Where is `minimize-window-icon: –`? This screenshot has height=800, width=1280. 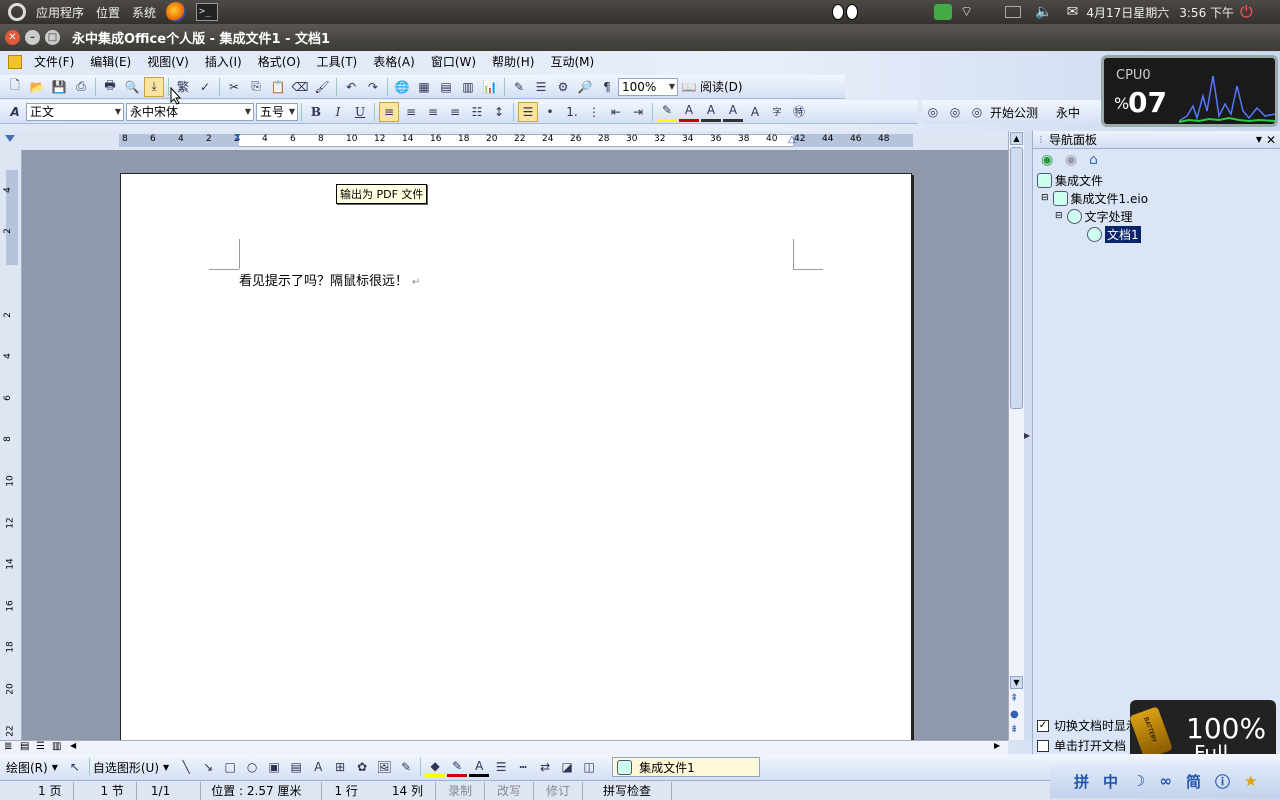 minimize-window-icon: – is located at coordinates (32, 37).